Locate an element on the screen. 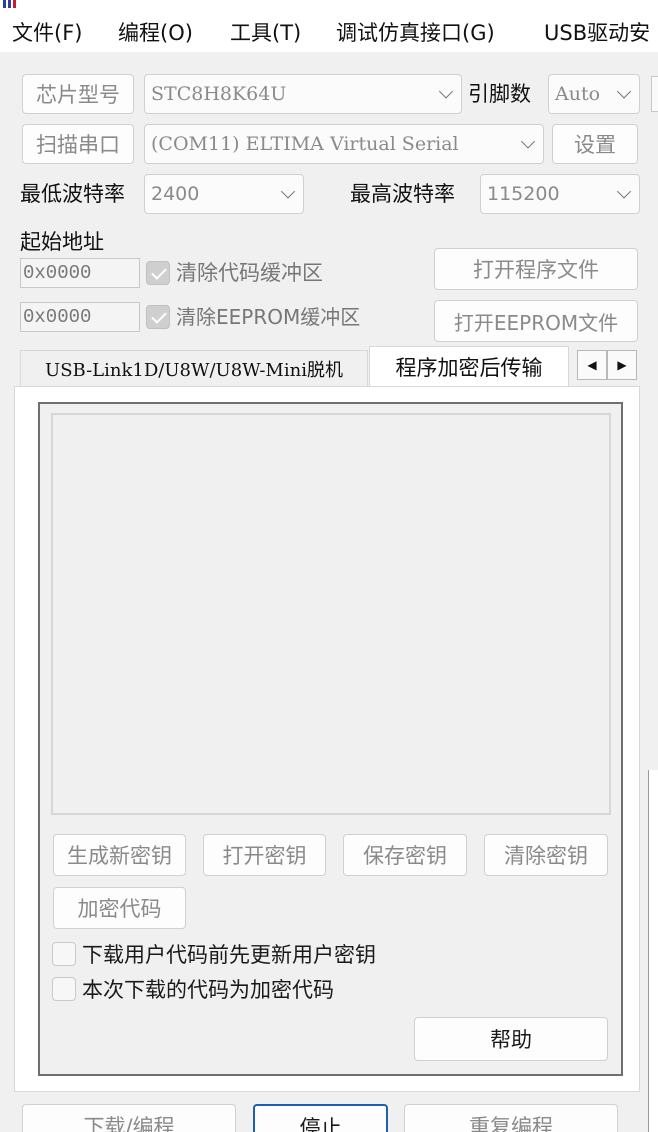 This screenshot has height=1132, width=658. eeprom-address-input: 0x0000 is located at coordinates (80, 317).